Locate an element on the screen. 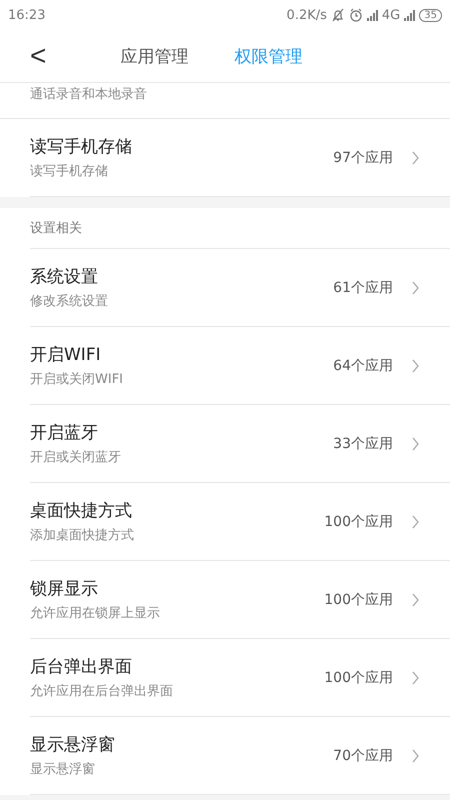  app-count: 97个应用 is located at coordinates (363, 157).